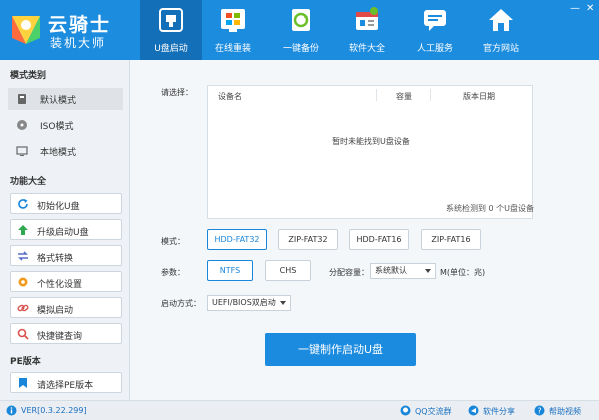 This screenshot has height=420, width=599. What do you see at coordinates (451, 239) in the screenshot?
I see `mode-zip-fat16: ZIP-FAT16` at bounding box center [451, 239].